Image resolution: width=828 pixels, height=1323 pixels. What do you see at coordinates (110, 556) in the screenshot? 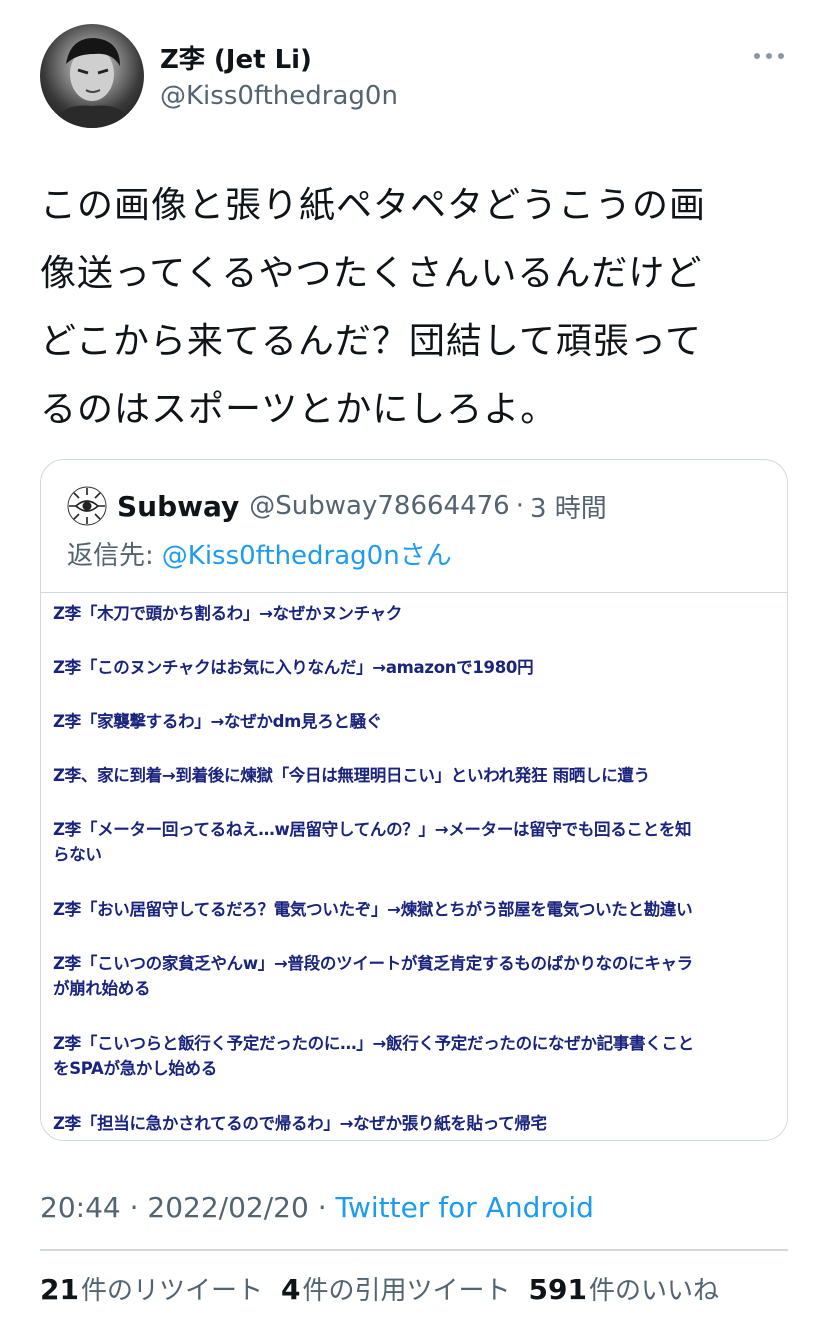
I see `reply-to-prefix: 返信先:` at bounding box center [110, 556].